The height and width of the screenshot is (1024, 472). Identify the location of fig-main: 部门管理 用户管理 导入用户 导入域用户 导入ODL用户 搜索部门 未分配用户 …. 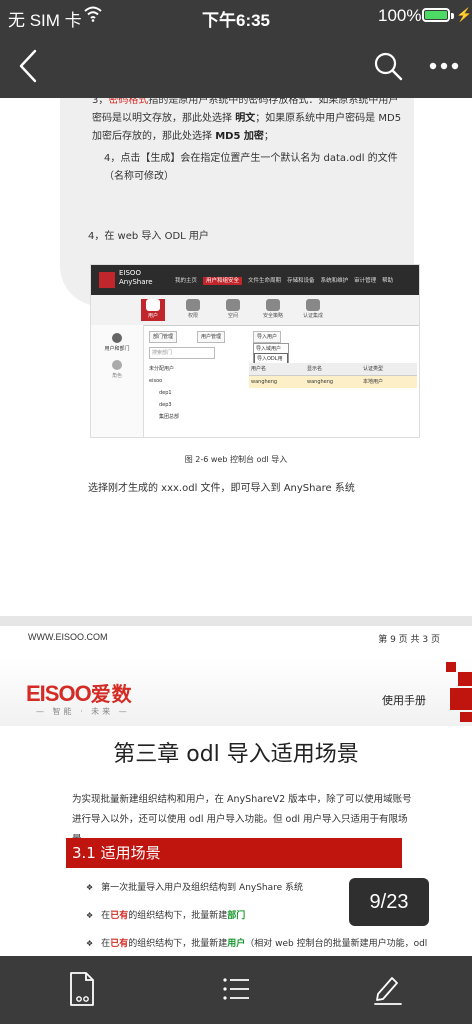
(282, 381).